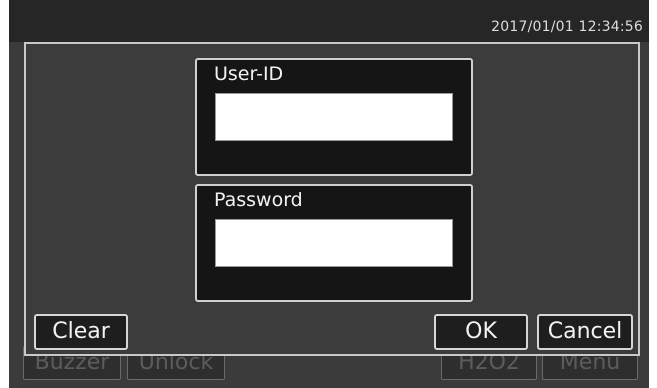 This screenshot has height=388, width=657. I want to click on password-group: Password, so click(334, 243).